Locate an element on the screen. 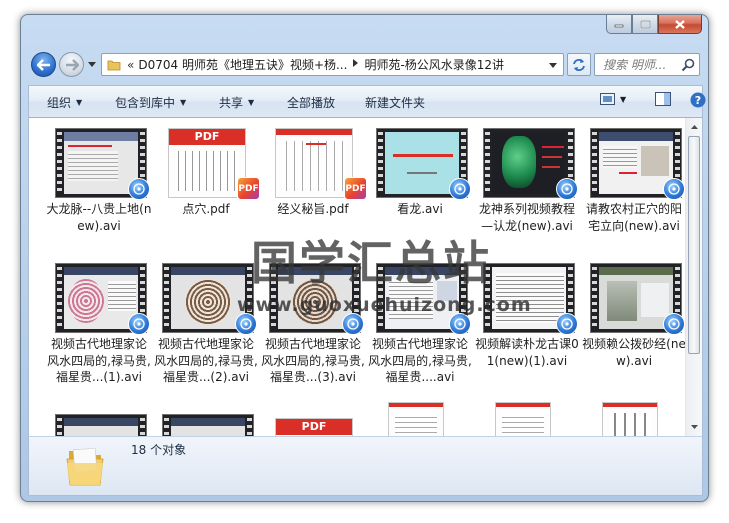 This screenshot has height=523, width=729. address-bar: « D0704 明师苑《地理五诀》视频+杨... 明师苑-杨公风水录像12讲 is located at coordinates (332, 64).